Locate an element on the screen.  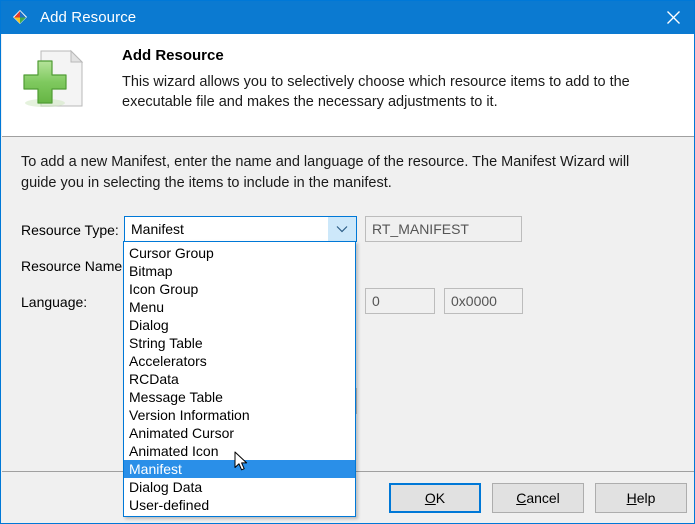
resource-name-label: Resource Name: is located at coordinates (74, 266).